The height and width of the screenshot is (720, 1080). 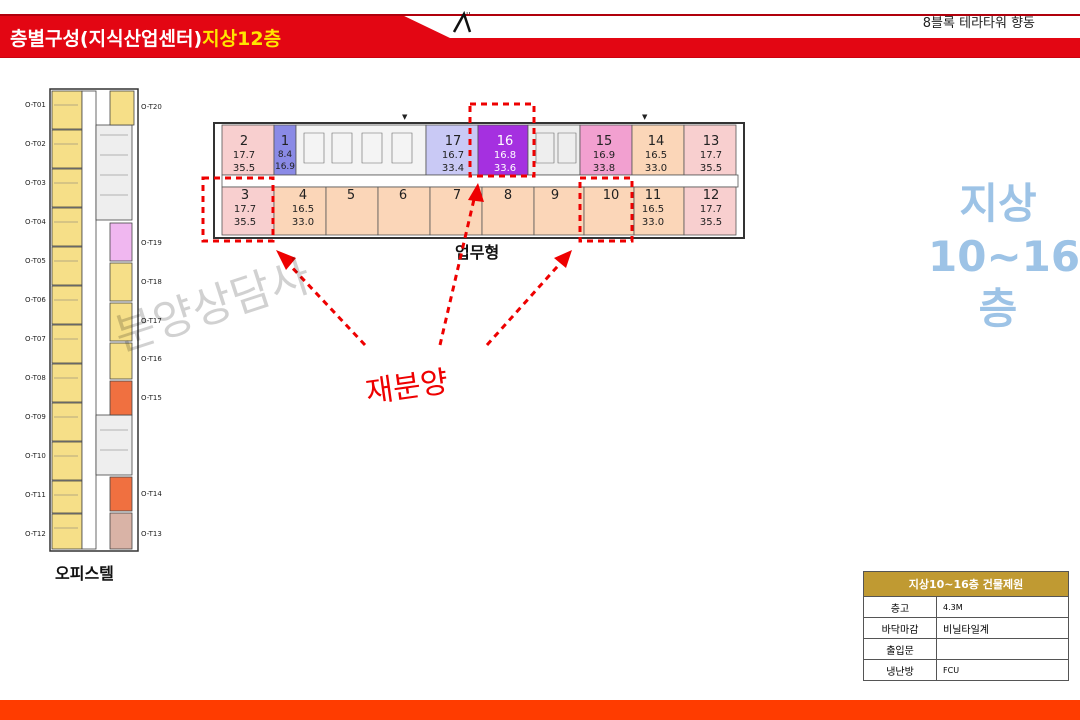 What do you see at coordinates (900, 607) in the screenshot?
I see `spec-key: 층고` at bounding box center [900, 607].